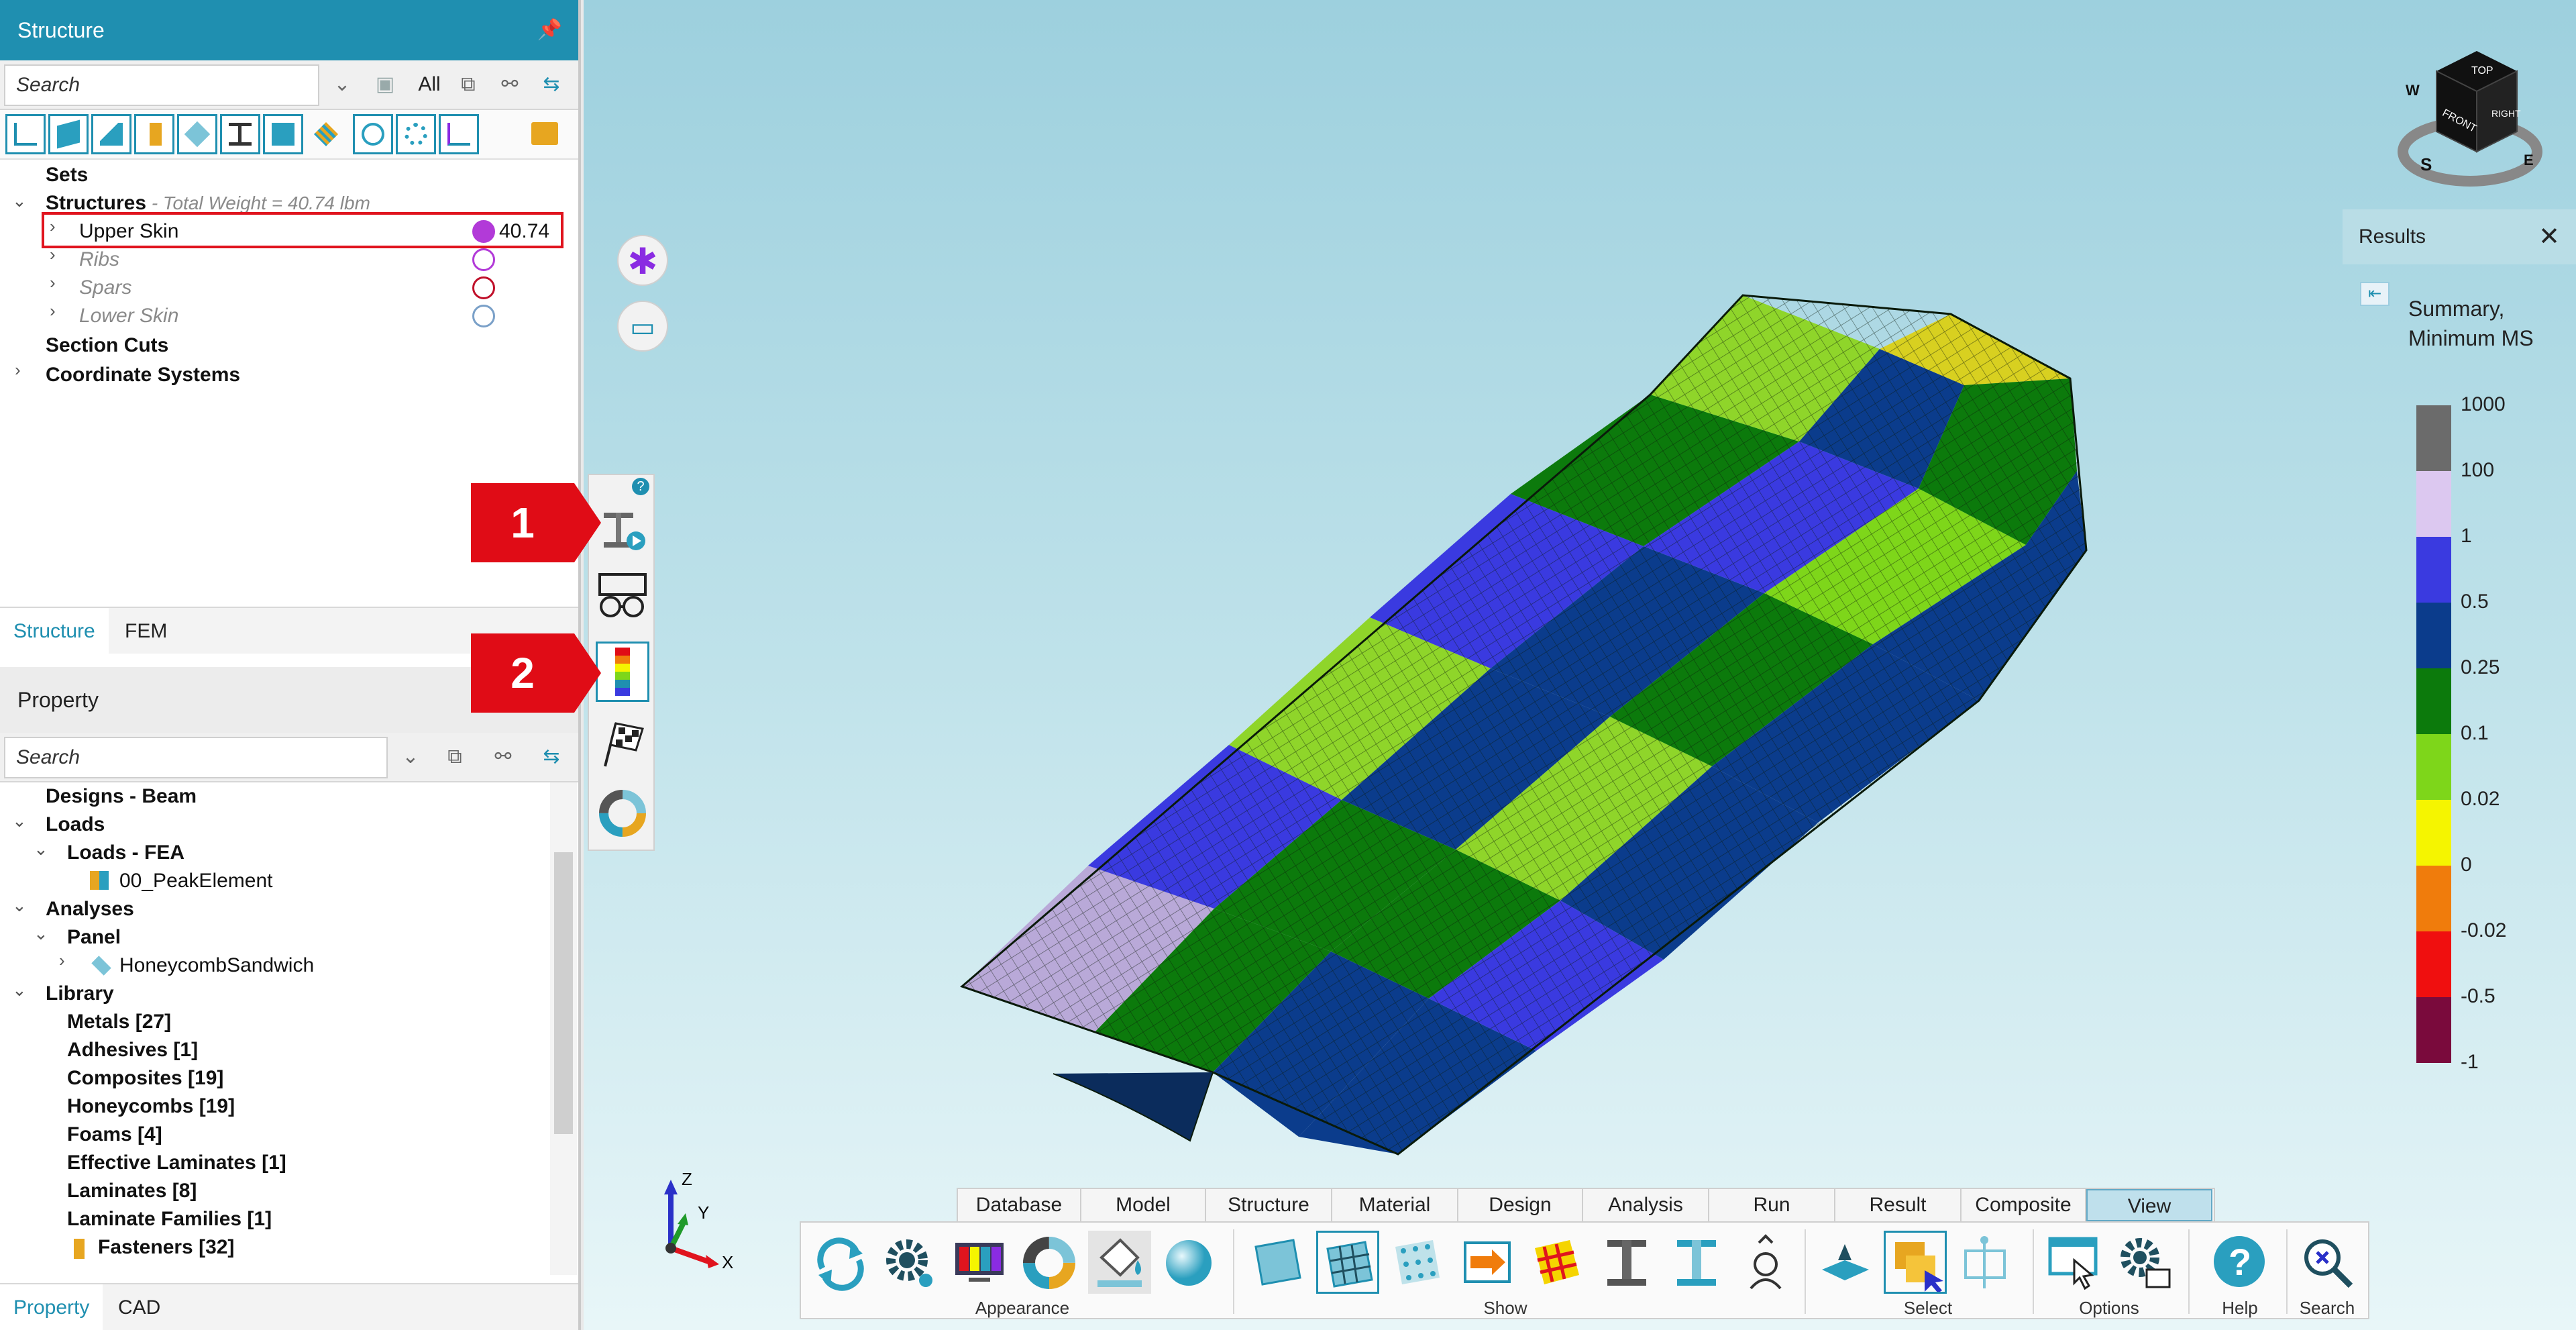 The height and width of the screenshot is (1330, 2576). What do you see at coordinates (1772, 1205) in the screenshot?
I see `ribbon-tab-run: Run` at bounding box center [1772, 1205].